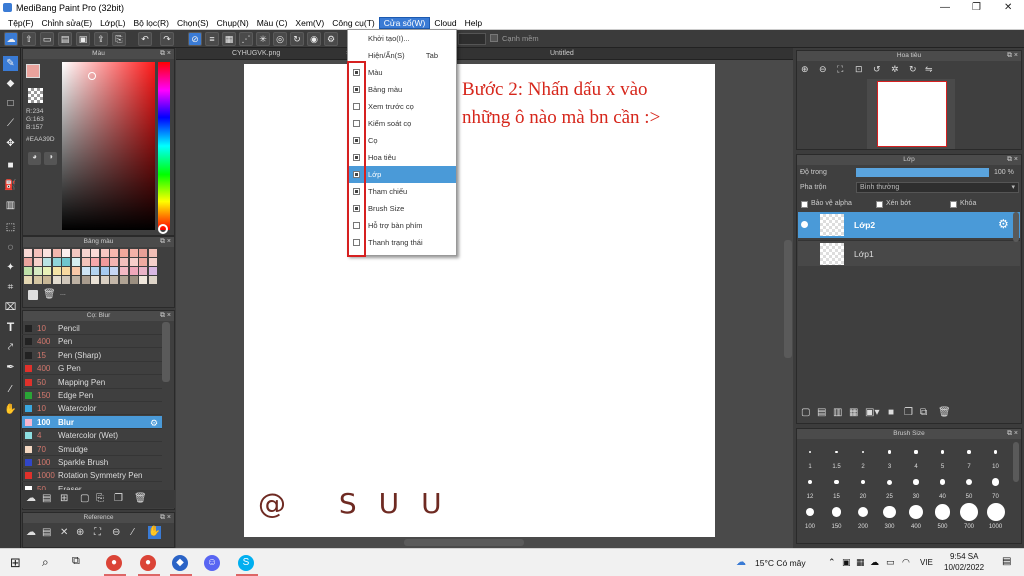  I want to click on minimize-icon: —, so click(945, 7).